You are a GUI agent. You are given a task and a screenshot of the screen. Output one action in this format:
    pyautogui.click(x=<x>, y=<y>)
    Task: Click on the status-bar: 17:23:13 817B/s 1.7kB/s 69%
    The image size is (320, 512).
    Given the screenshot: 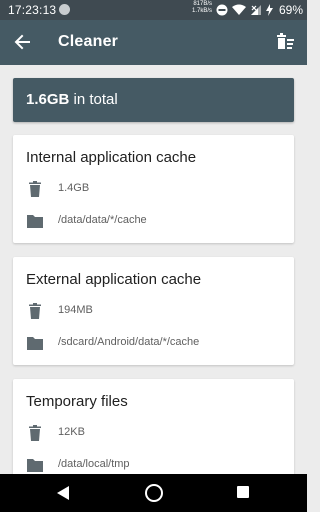 What is the action you would take?
    pyautogui.click(x=153, y=10)
    